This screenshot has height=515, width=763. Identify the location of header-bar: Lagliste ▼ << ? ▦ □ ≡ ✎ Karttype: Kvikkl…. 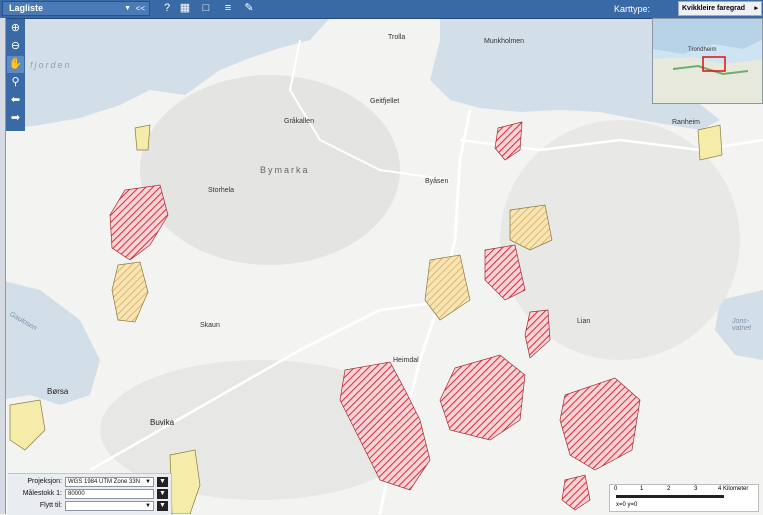
(381, 9).